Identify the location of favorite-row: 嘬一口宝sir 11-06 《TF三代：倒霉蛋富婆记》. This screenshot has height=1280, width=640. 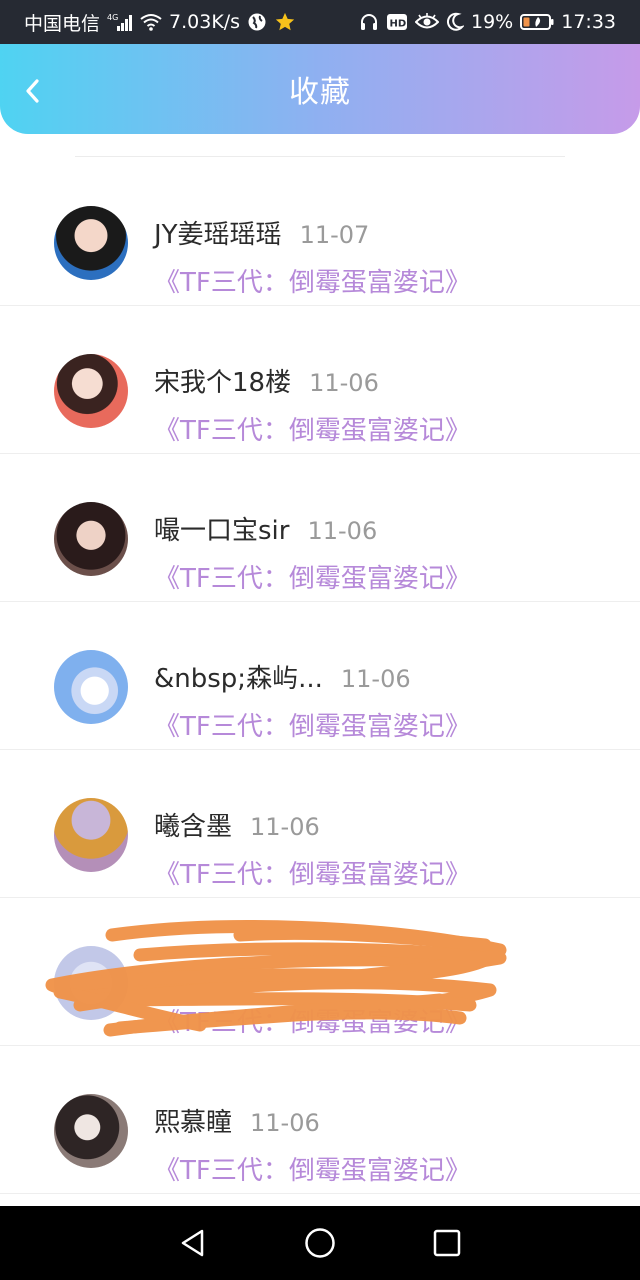
(320, 528).